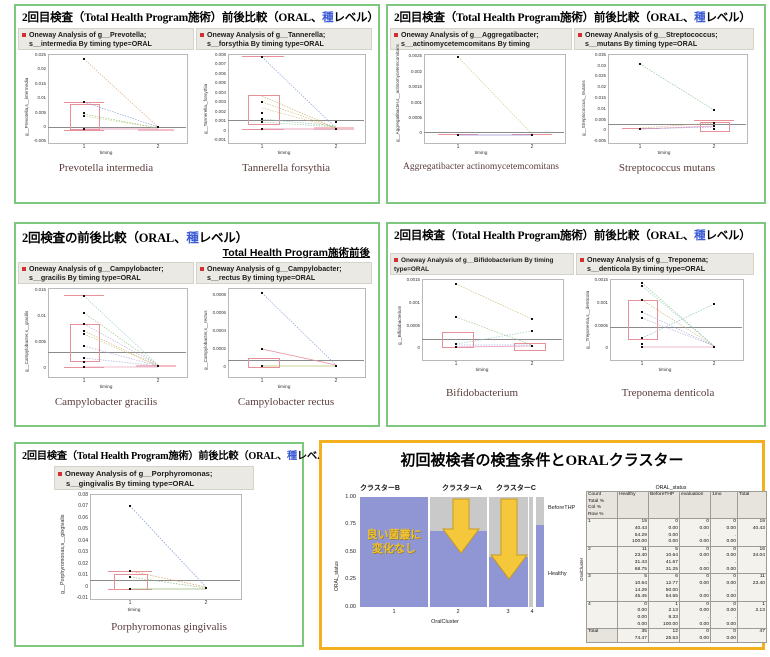  I want to click on row-label-total: Total, so click(602, 636).